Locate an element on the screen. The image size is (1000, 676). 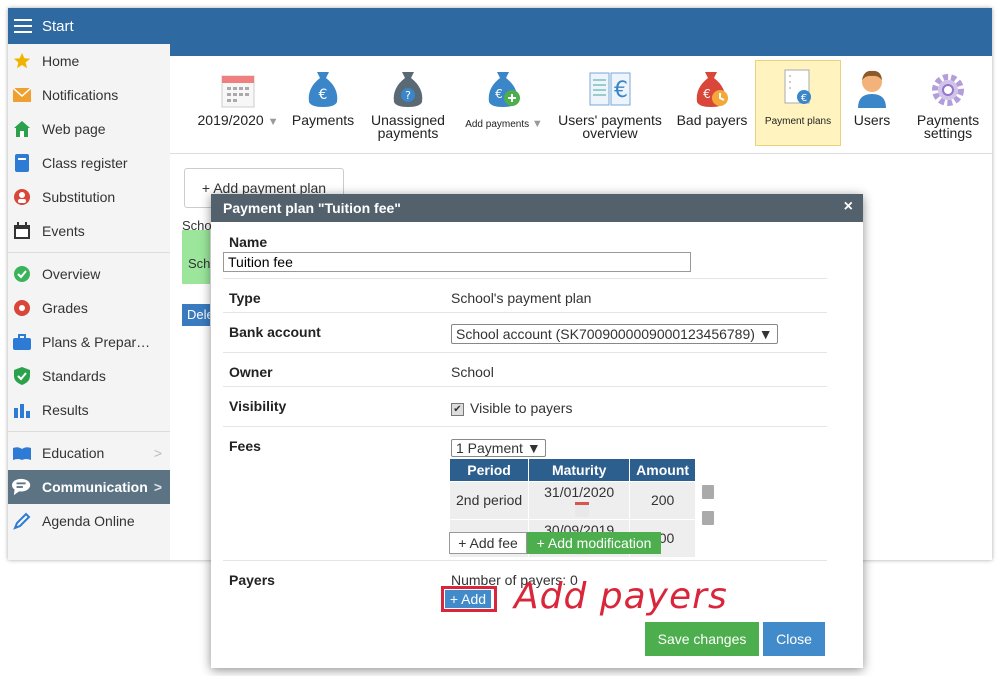
envelope-icon is located at coordinates (22, 95).